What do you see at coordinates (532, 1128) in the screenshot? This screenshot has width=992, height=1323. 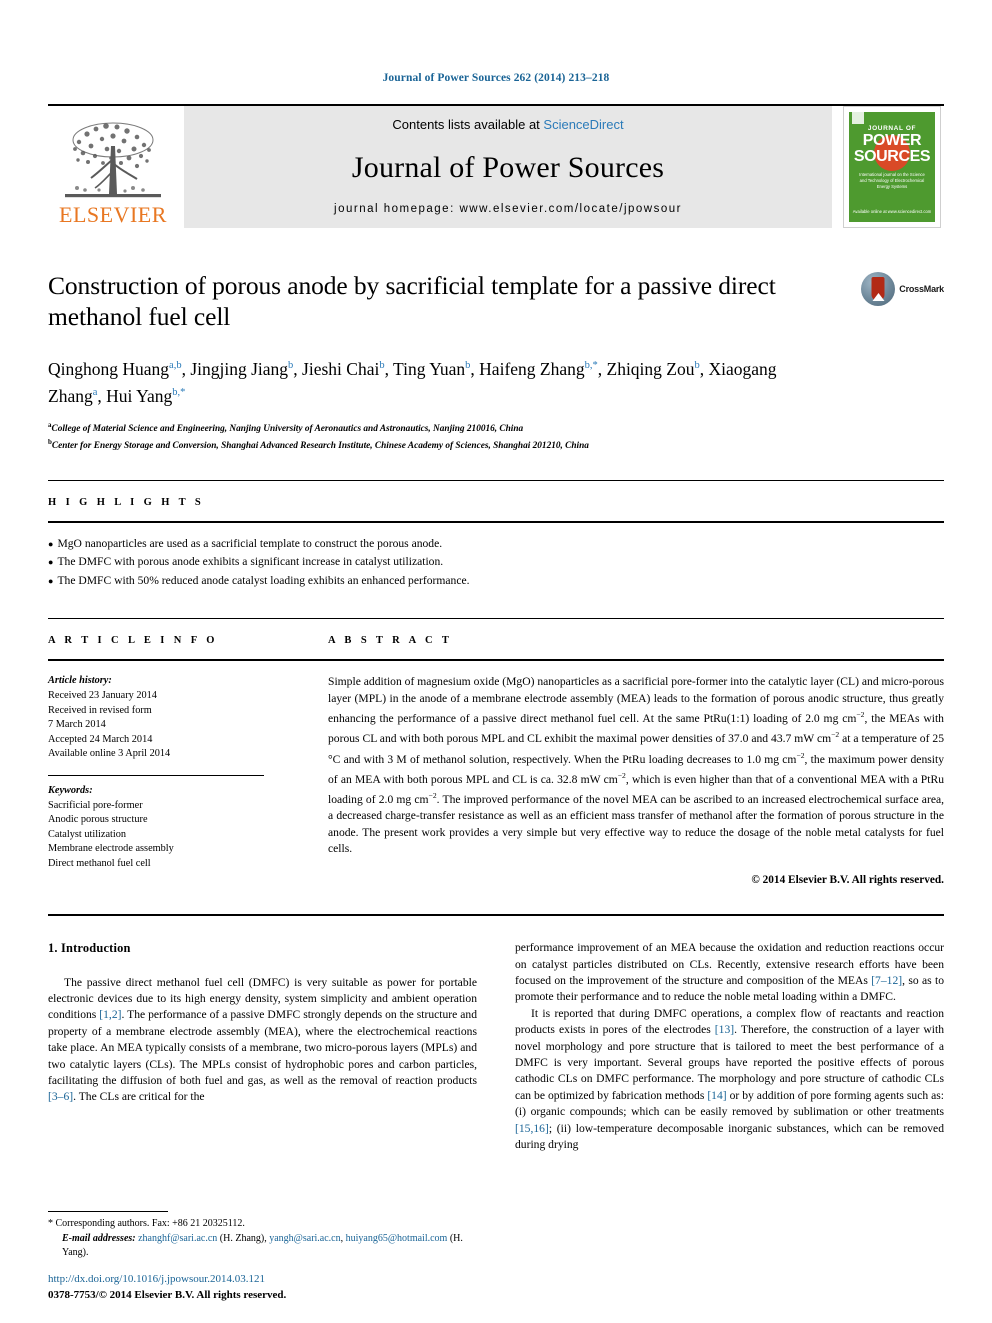 I see `citation-ref: [15,16]` at bounding box center [532, 1128].